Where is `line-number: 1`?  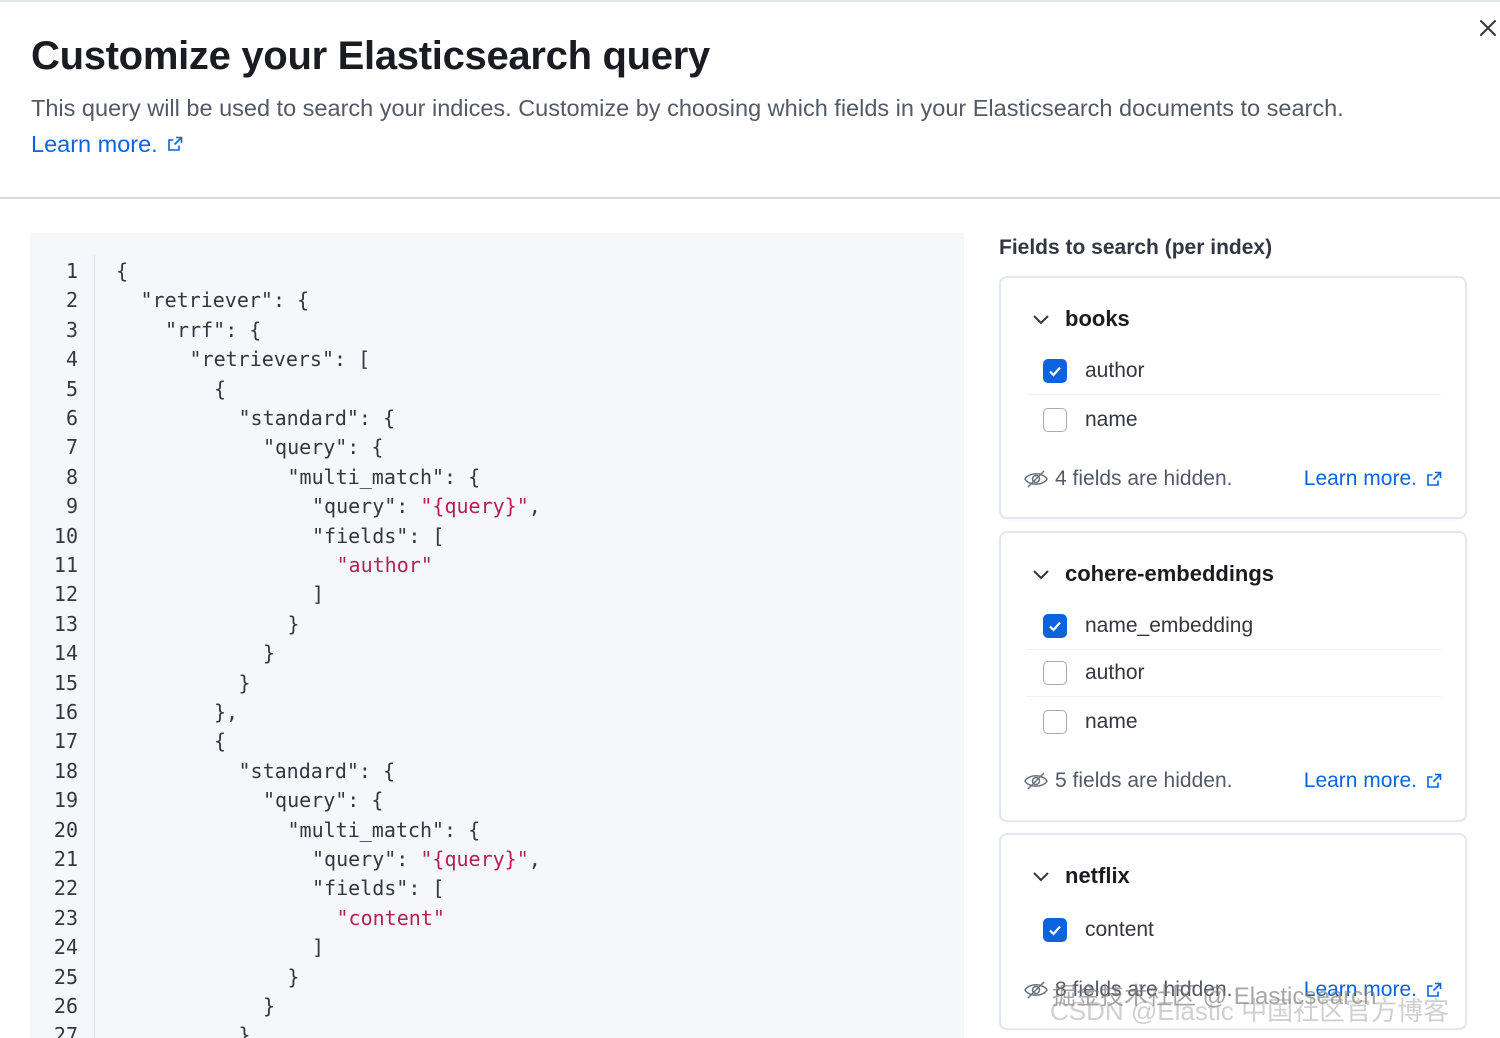 line-number: 1 is located at coordinates (71, 271).